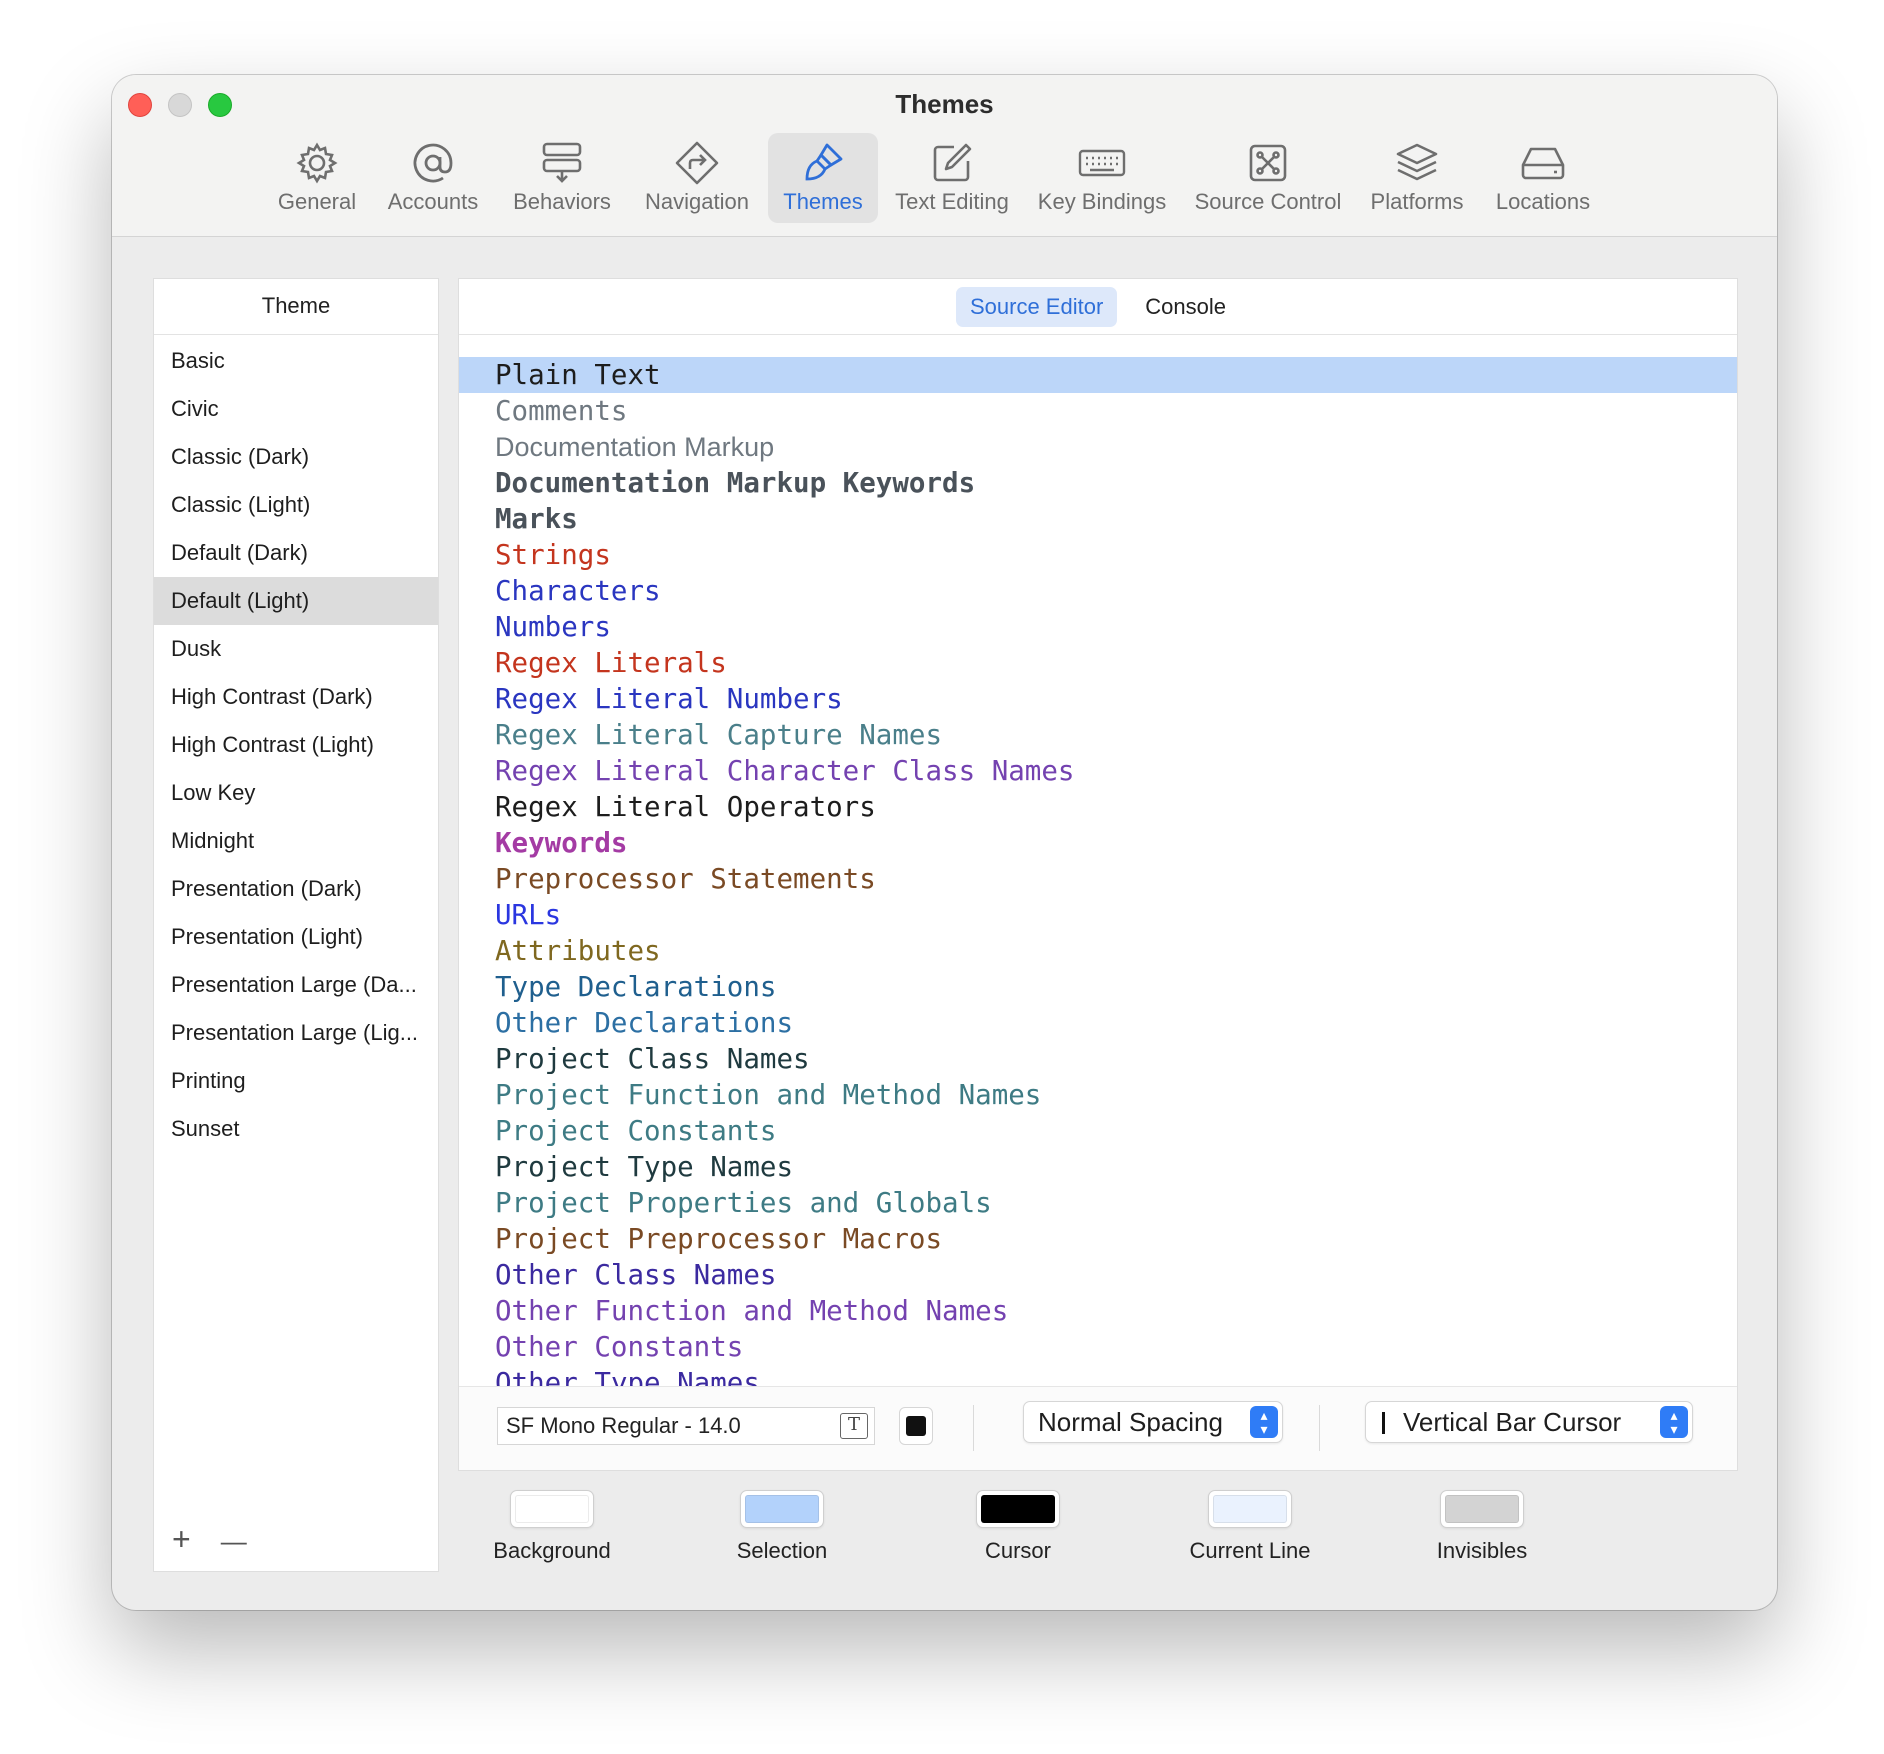 This screenshot has width=1884, height=1754. Describe the element at coordinates (1098, 375) in the screenshot. I see `syntax-token-item: Plain Text` at that location.